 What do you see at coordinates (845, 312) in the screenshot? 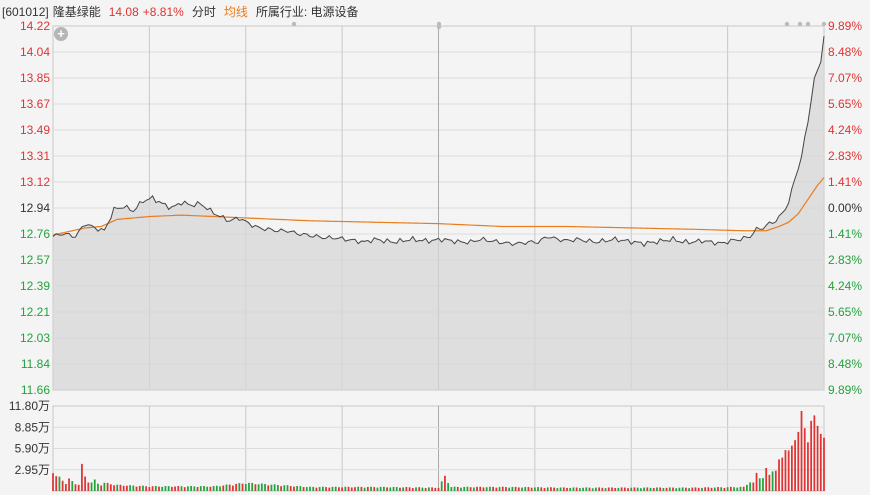
I see `y-pct-label: 5.65%` at bounding box center [845, 312].